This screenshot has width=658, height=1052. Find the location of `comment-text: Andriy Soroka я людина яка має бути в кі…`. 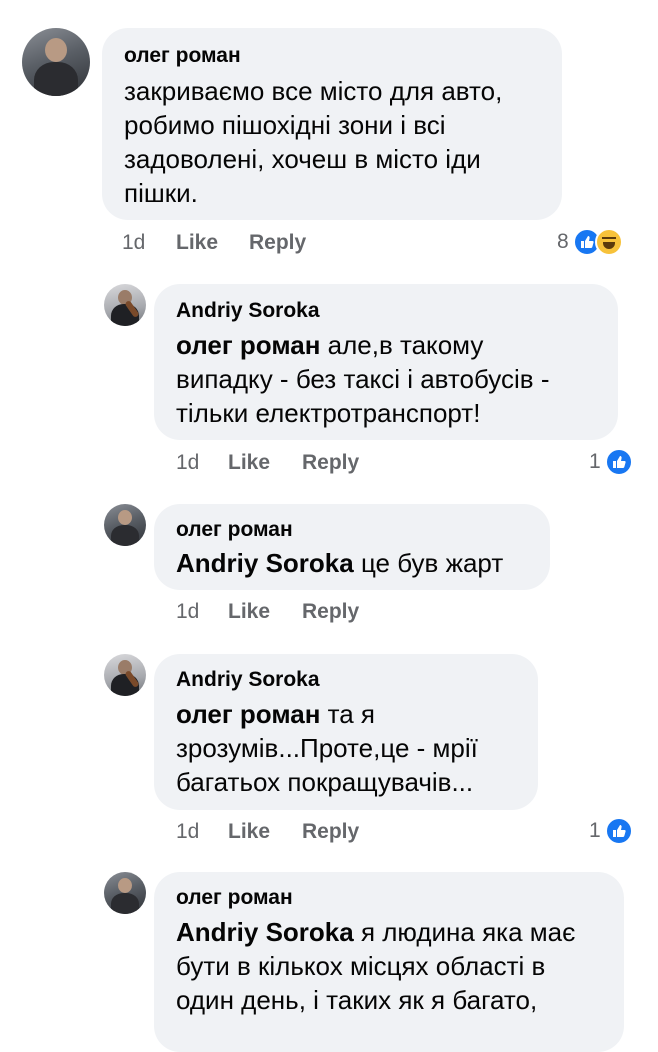

comment-text: Andriy Soroka я людина яка має бути в кі… is located at coordinates (375, 966).